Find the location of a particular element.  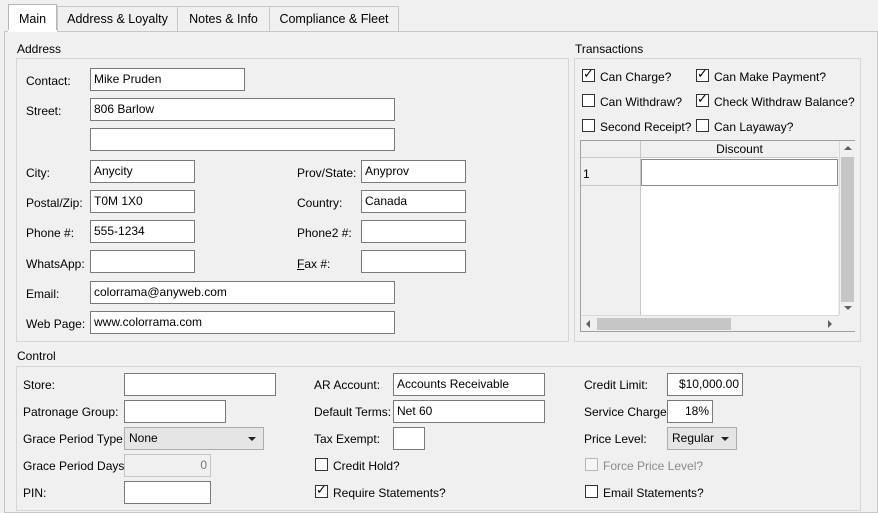

tax-exempt-label: Tax Exempt: is located at coordinates (347, 439).